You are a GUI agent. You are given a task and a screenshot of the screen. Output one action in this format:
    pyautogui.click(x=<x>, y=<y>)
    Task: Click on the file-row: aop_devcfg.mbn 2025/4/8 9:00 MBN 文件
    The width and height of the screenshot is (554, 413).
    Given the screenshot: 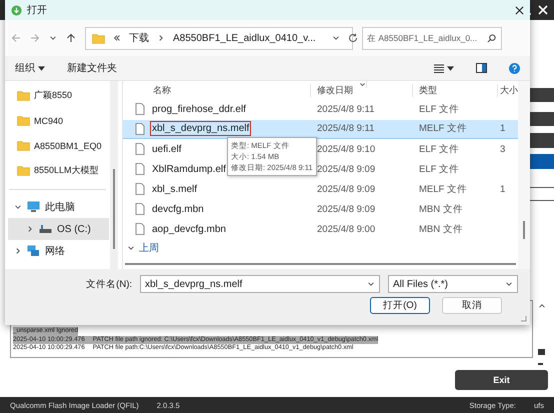 What is the action you would take?
    pyautogui.click(x=320, y=229)
    